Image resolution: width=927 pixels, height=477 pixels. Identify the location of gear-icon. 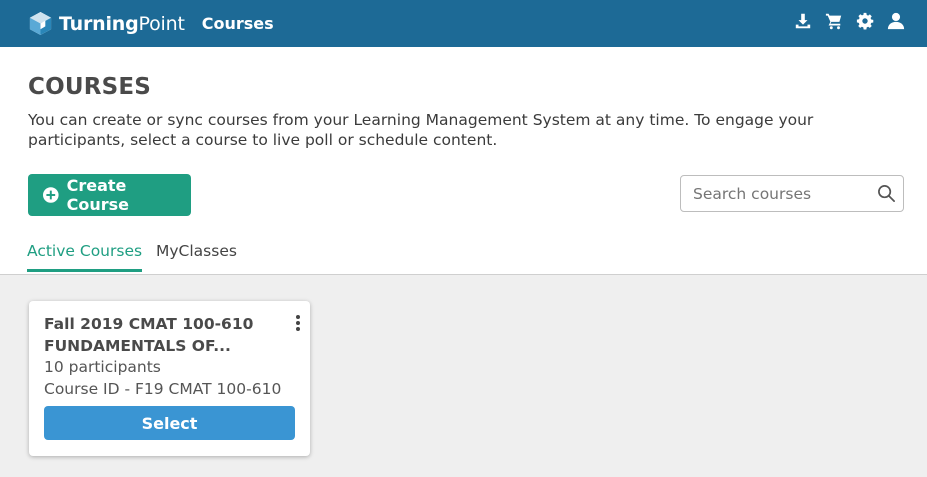
(865, 21).